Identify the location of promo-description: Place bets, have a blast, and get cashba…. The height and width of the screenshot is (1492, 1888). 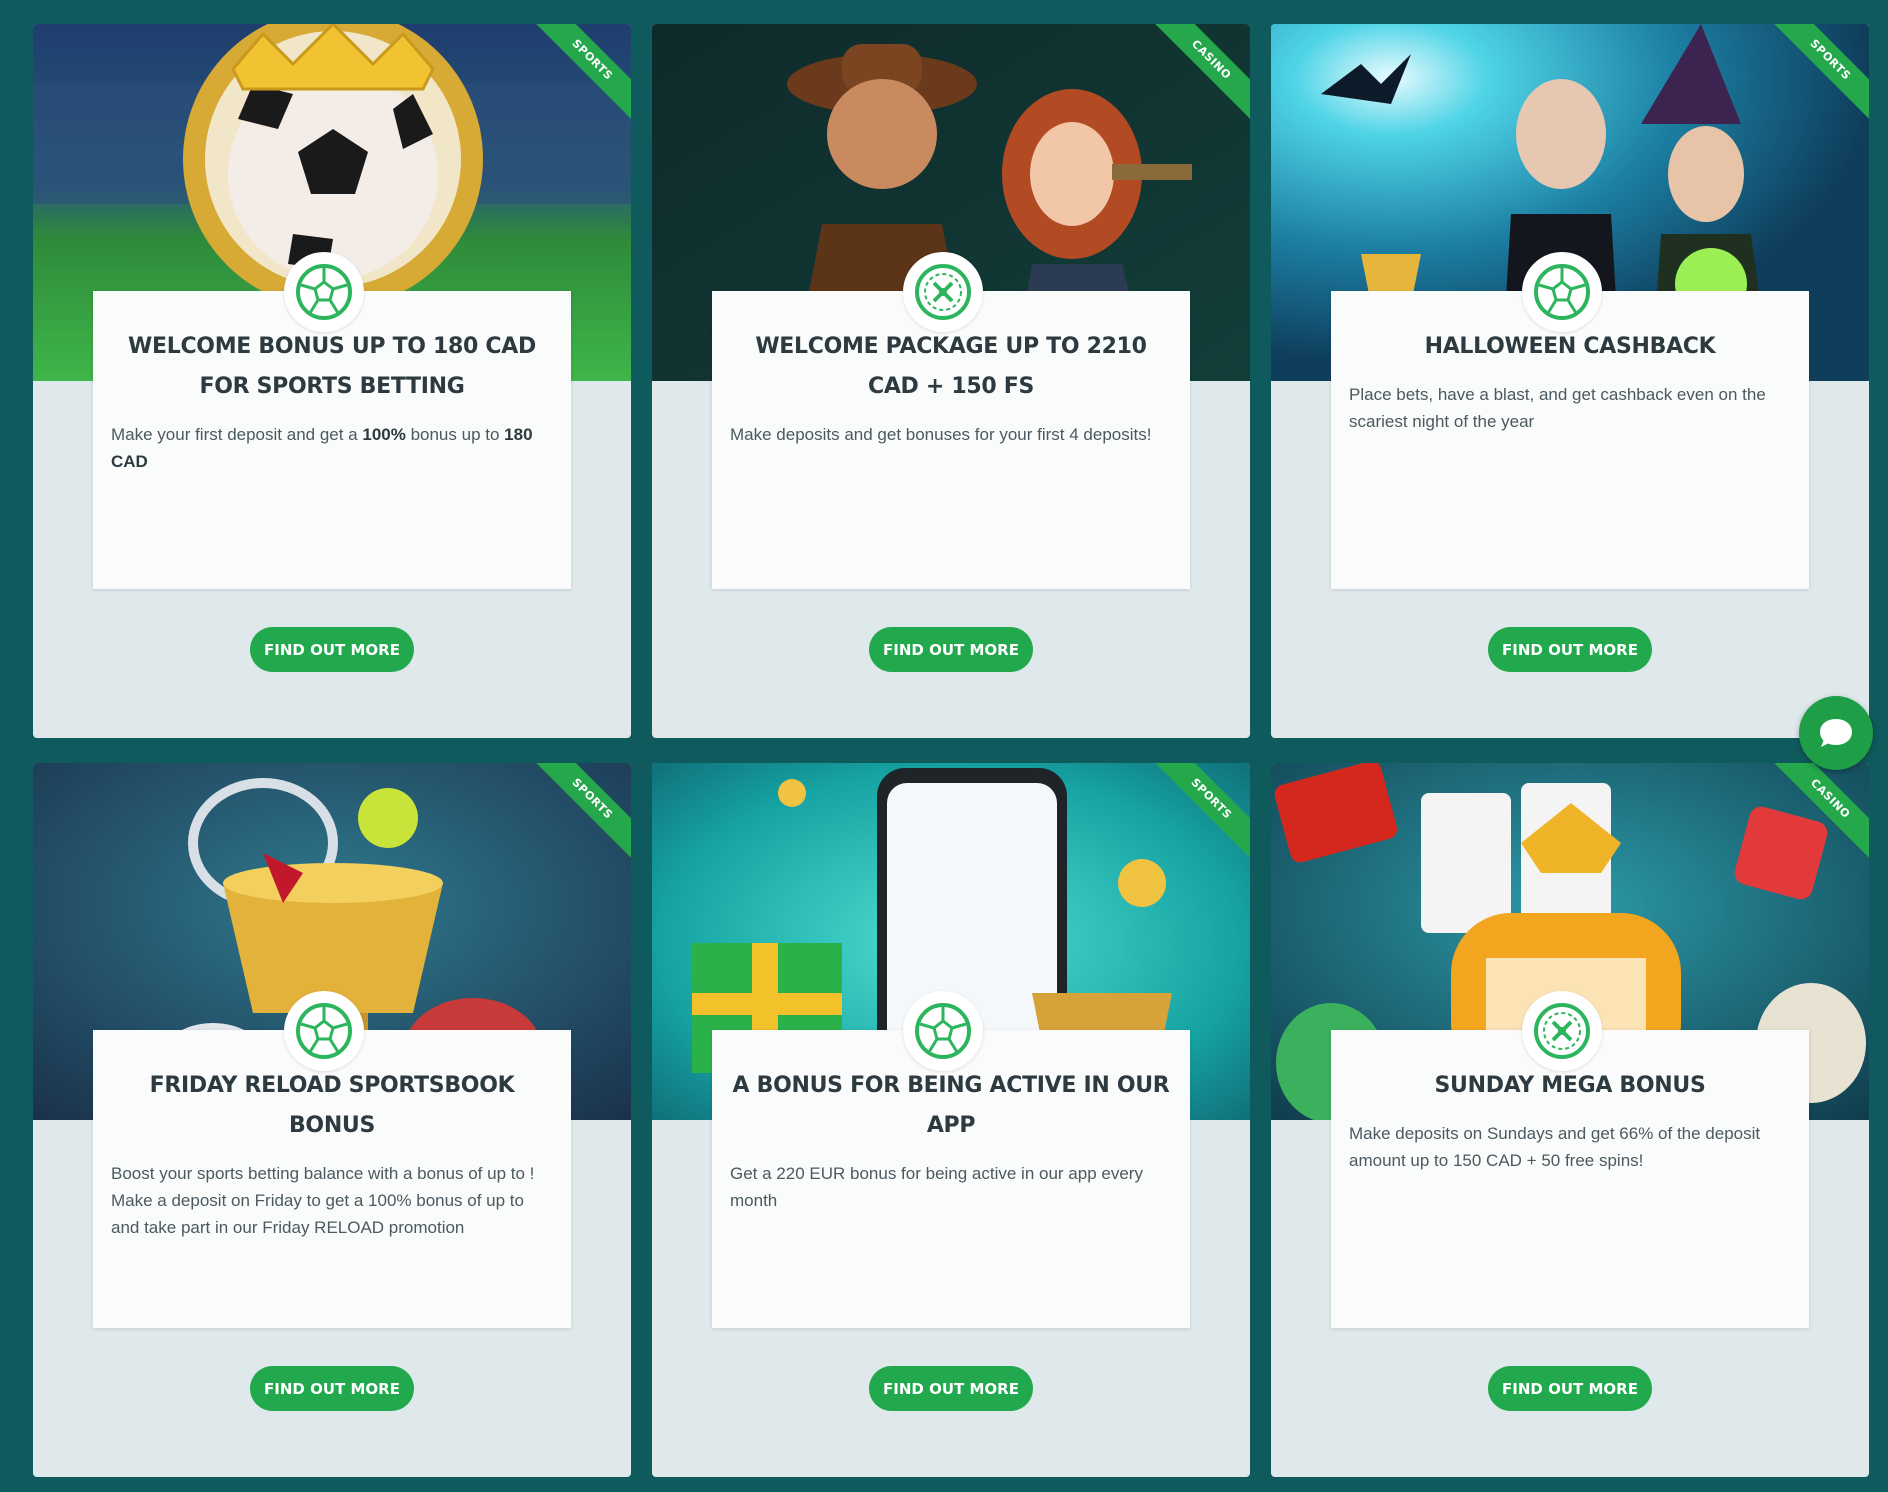
(1557, 408).